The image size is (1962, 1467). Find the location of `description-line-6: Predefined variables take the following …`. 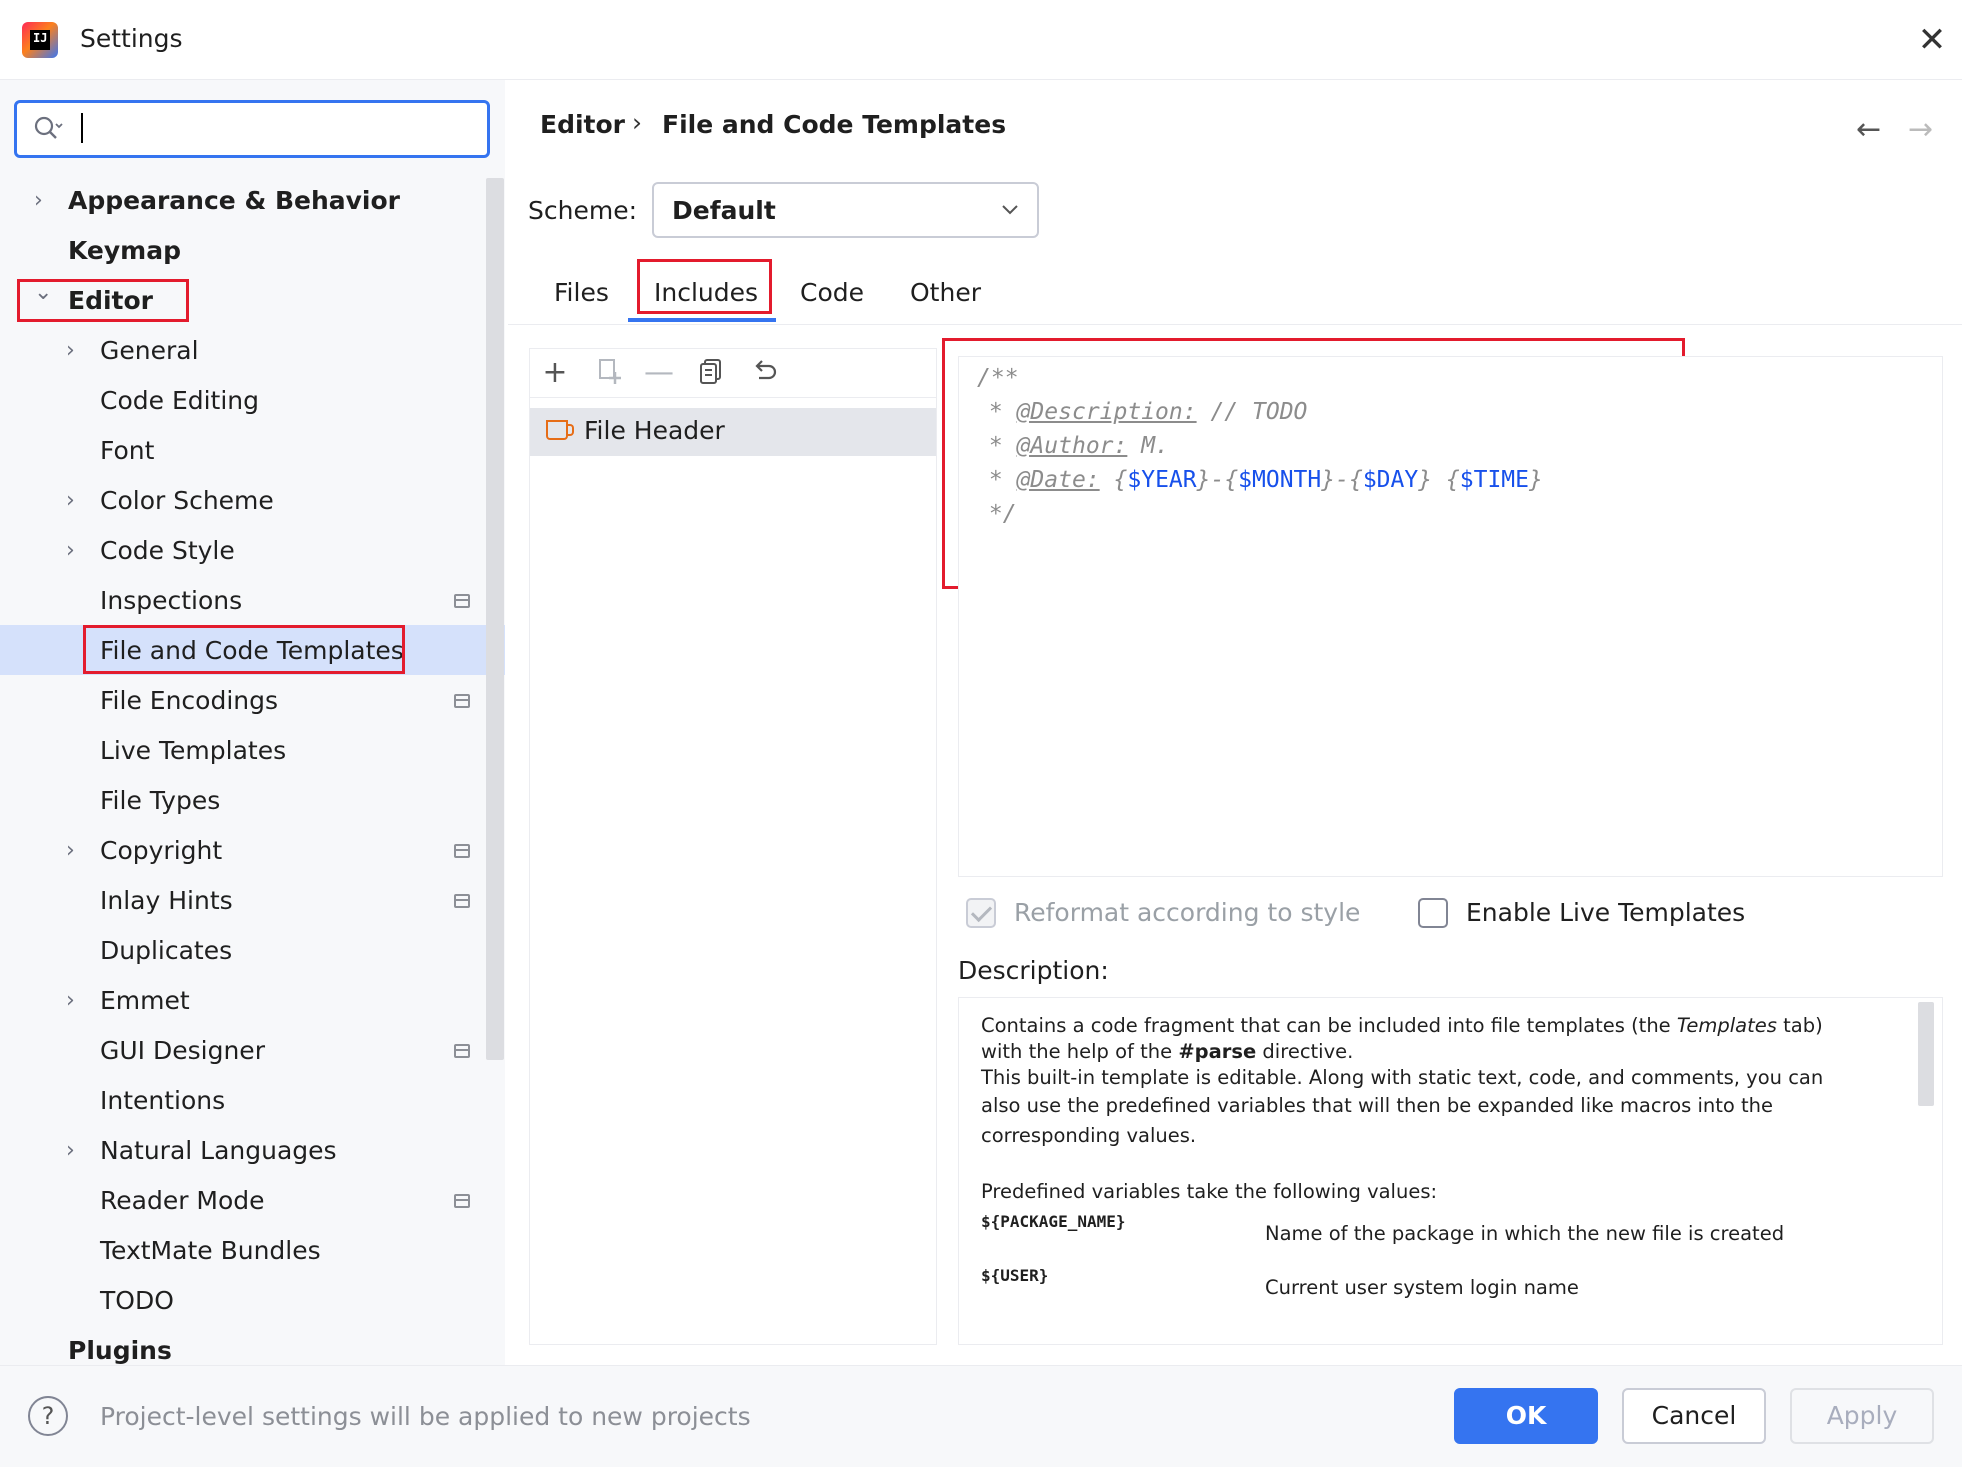

description-line-6: Predefined variables take the following … is located at coordinates (1209, 1191).